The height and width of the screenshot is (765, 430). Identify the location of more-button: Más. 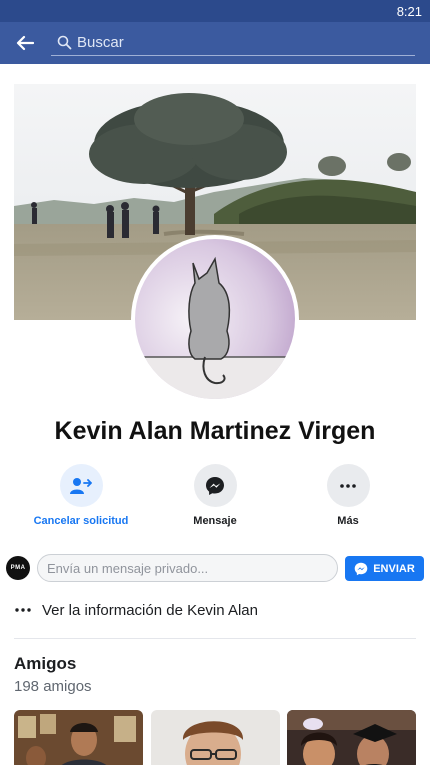
(348, 495).